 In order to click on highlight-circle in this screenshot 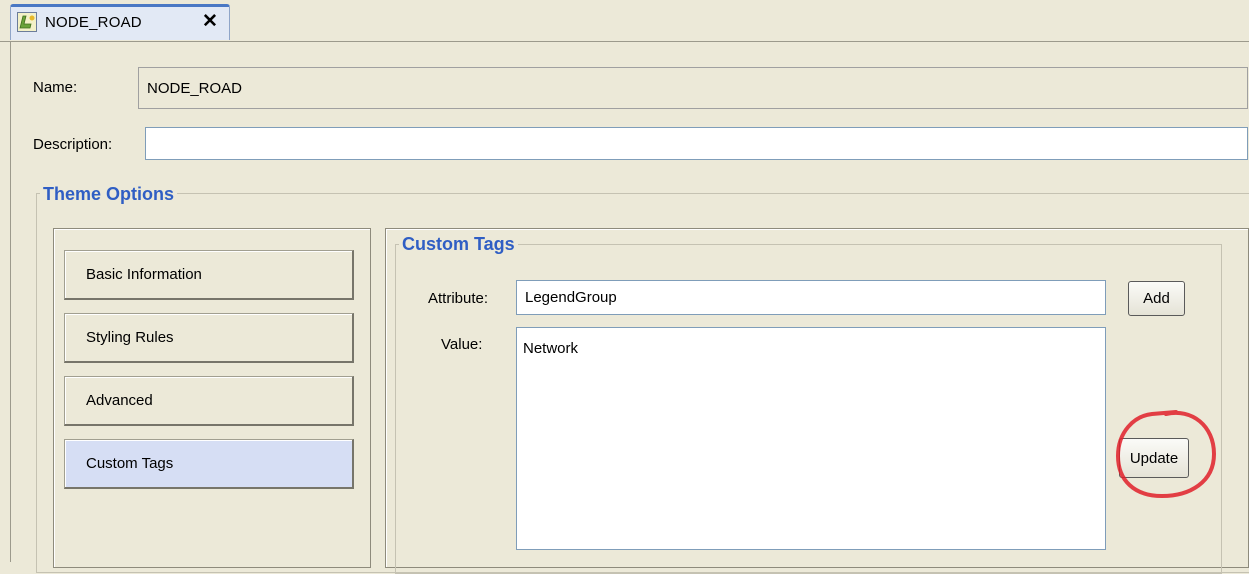, I will do `click(1166, 454)`.